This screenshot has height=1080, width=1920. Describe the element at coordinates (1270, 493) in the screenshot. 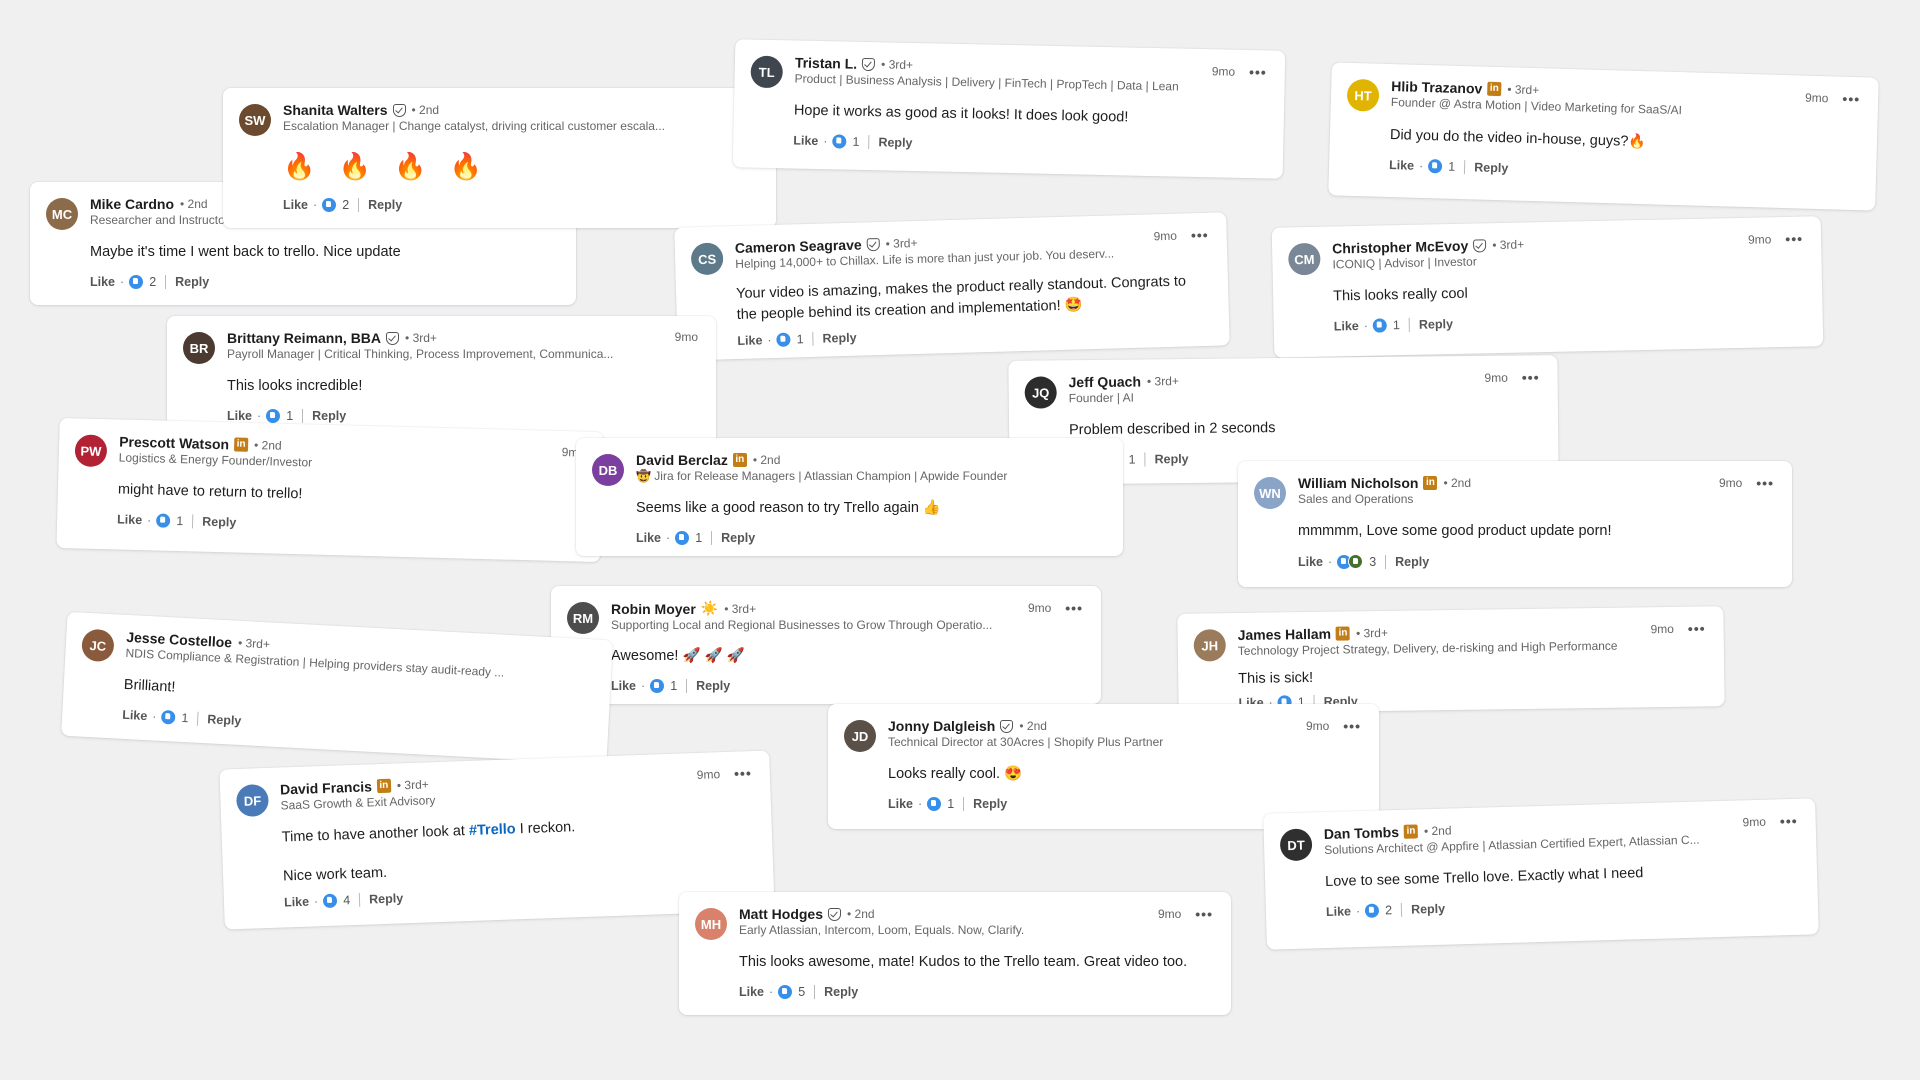

I see `avatar: WN` at that location.